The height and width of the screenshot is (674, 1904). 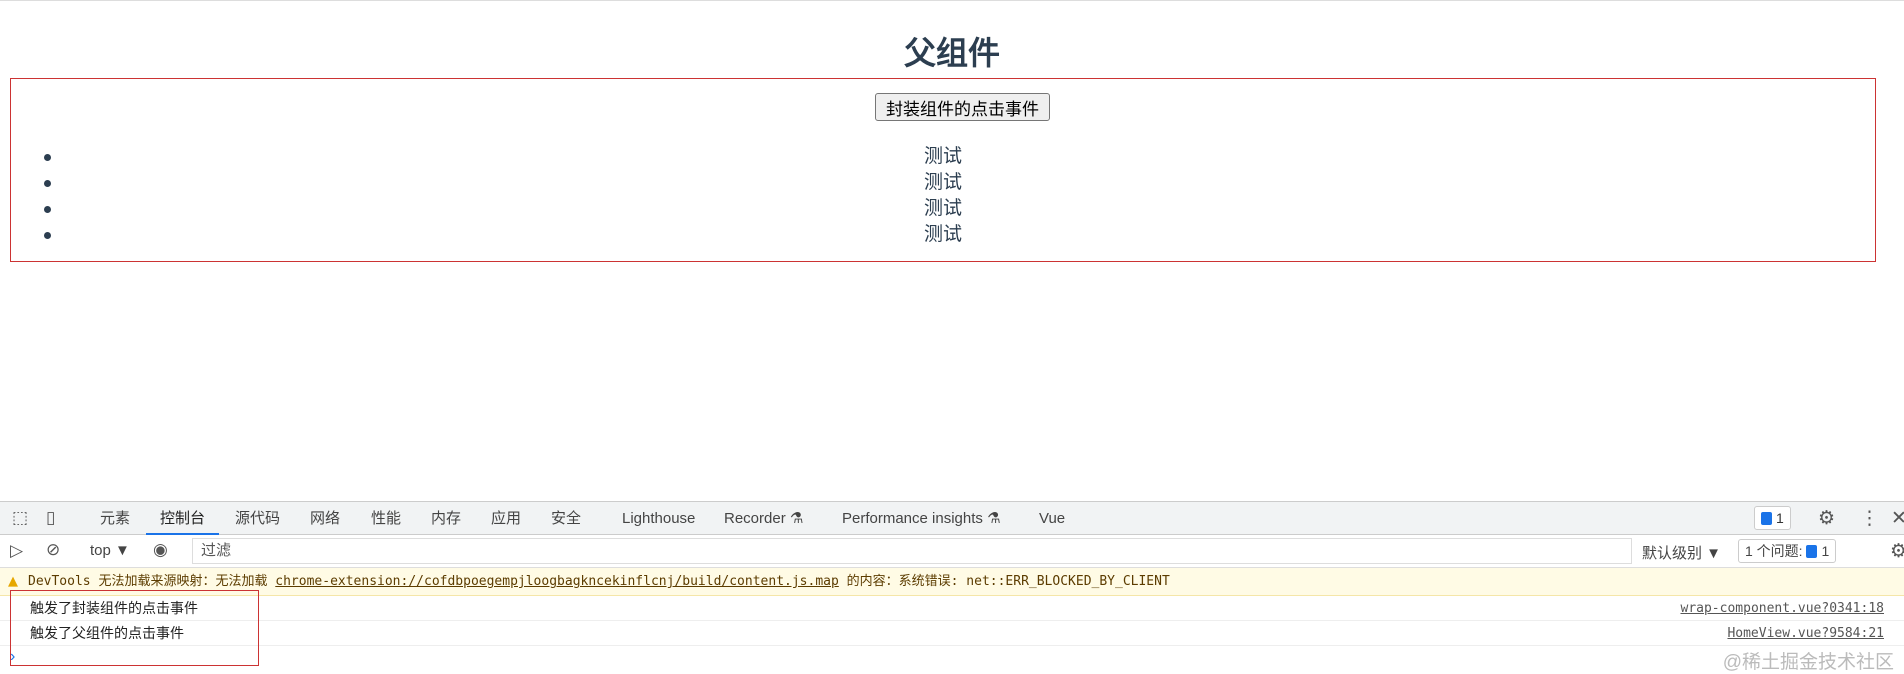 What do you see at coordinates (386, 518) in the screenshot?
I see `tab-performance: 性能` at bounding box center [386, 518].